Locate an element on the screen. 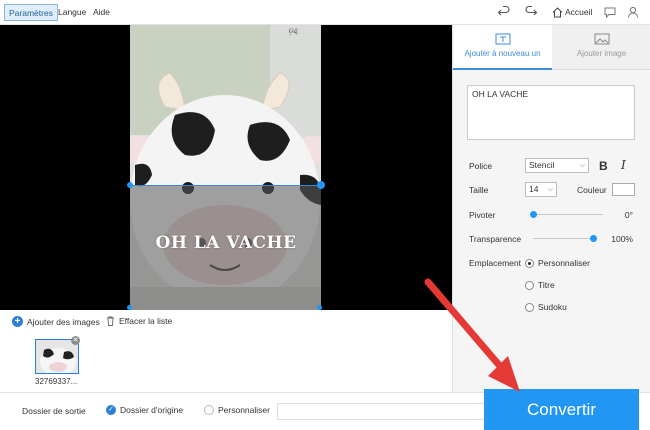  watermark-text-preview: OH LA VACHE is located at coordinates (226, 243).